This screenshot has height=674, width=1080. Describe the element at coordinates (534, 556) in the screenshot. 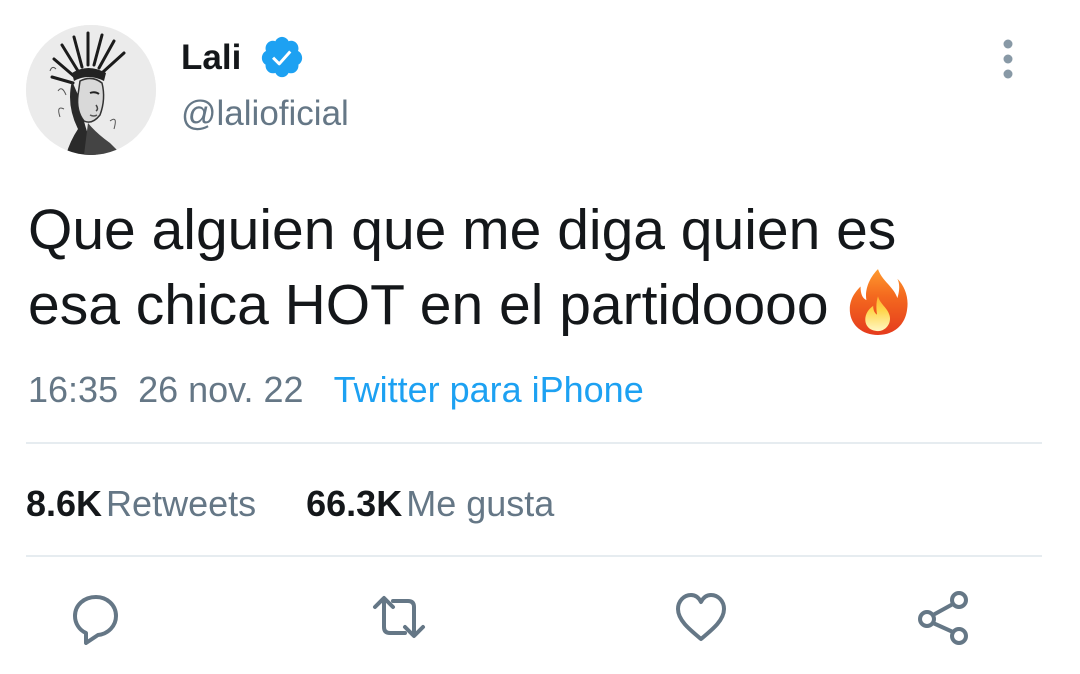

I see `divider-bottom` at that location.